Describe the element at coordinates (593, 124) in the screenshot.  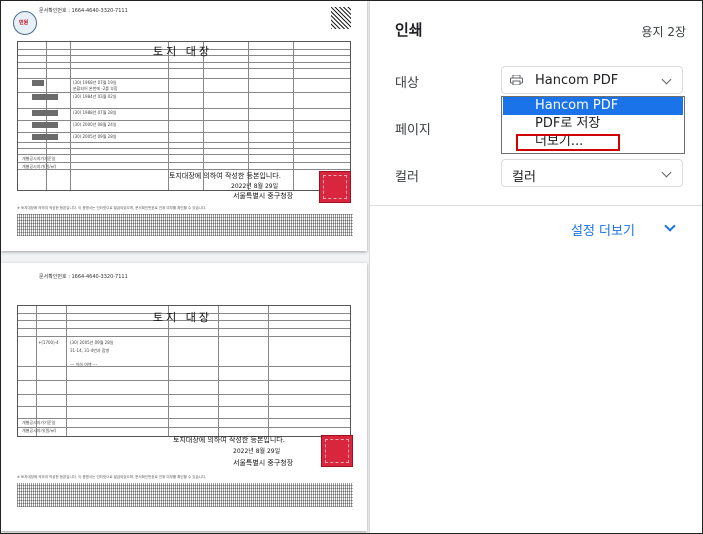
I see `option-save-as-pdf: PDF로 저장` at that location.